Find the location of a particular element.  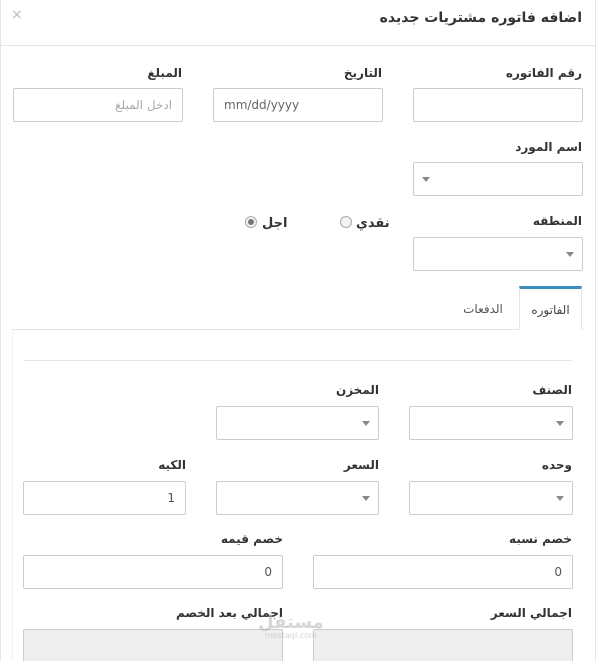

date-input: mm/dd/yyyy is located at coordinates (298, 105).